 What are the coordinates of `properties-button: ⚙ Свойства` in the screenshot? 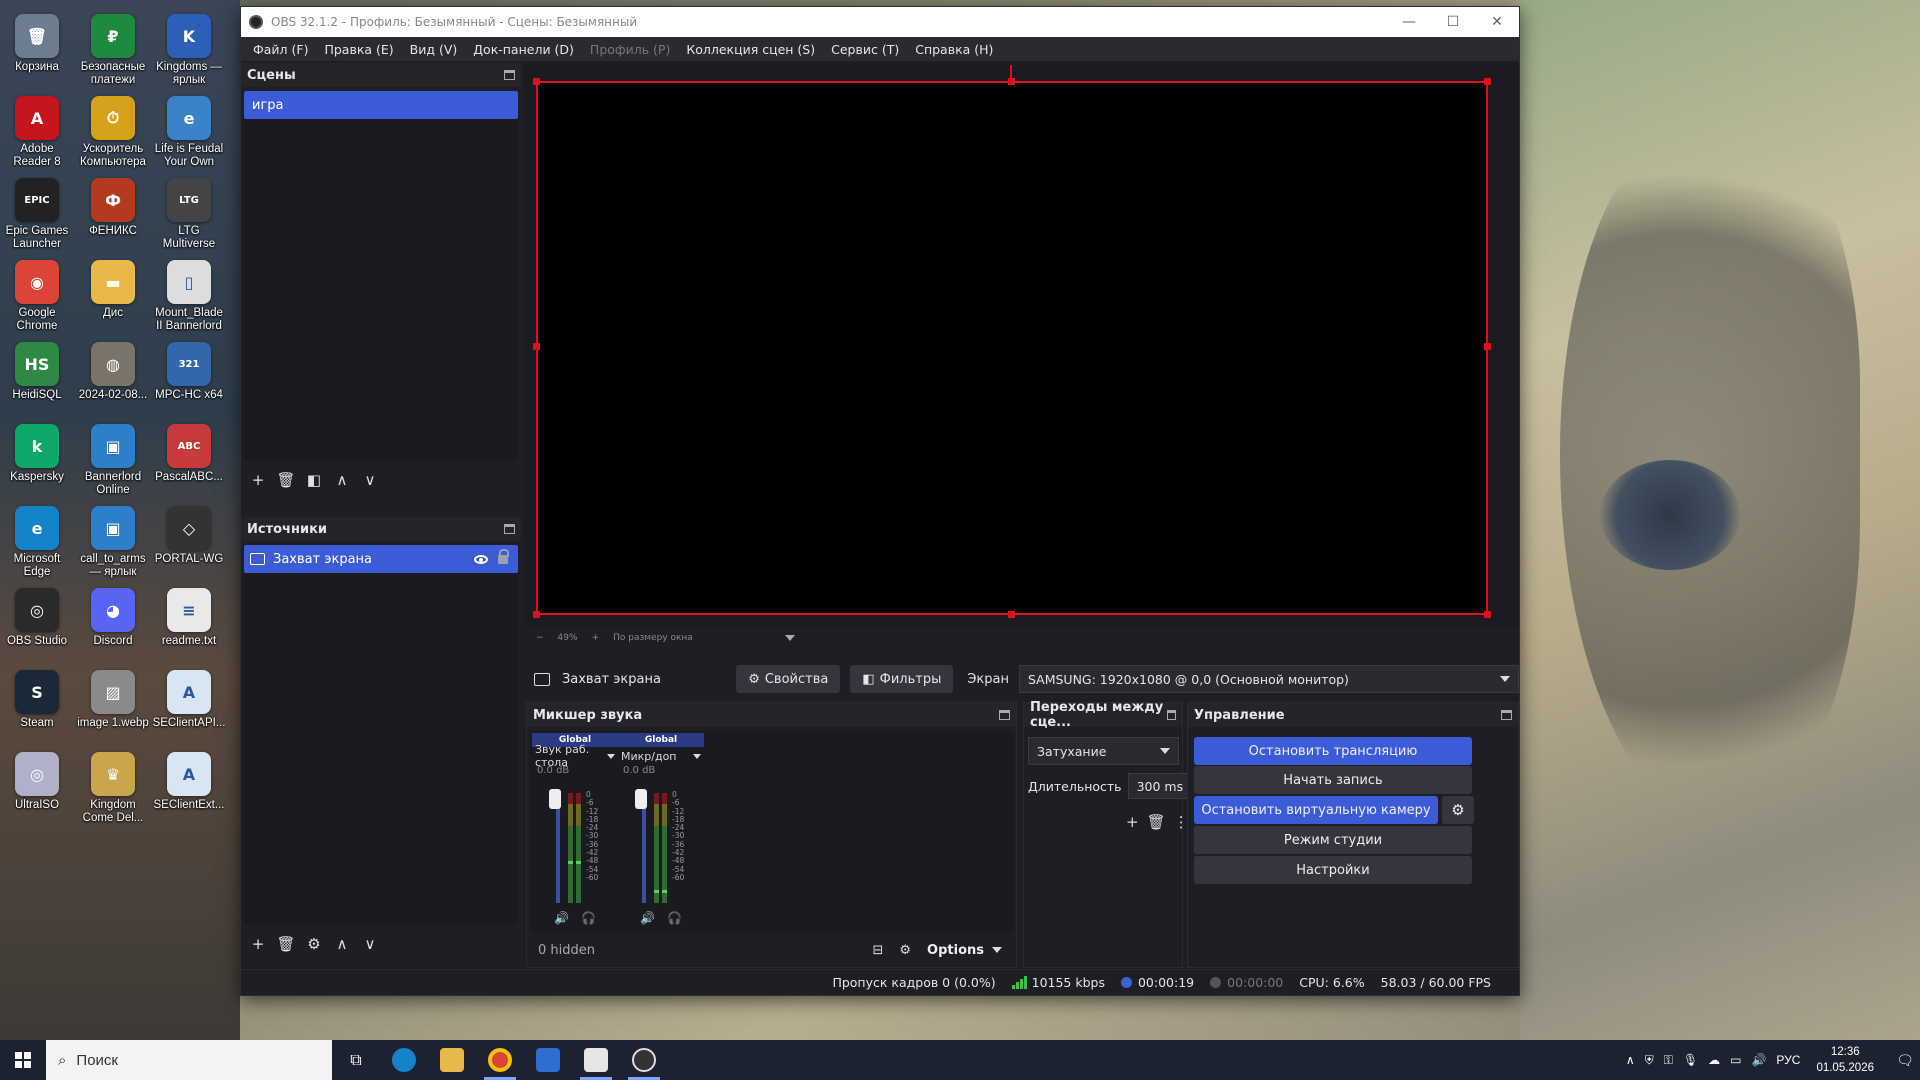 It's located at (788, 679).